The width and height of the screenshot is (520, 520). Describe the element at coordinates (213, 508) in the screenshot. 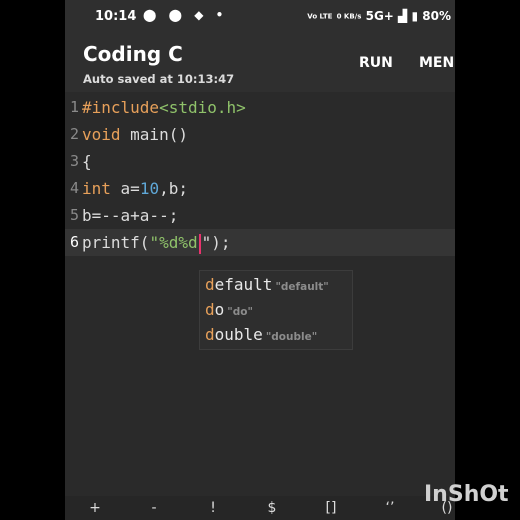

I see `symbol-exclamation-key: !` at that location.